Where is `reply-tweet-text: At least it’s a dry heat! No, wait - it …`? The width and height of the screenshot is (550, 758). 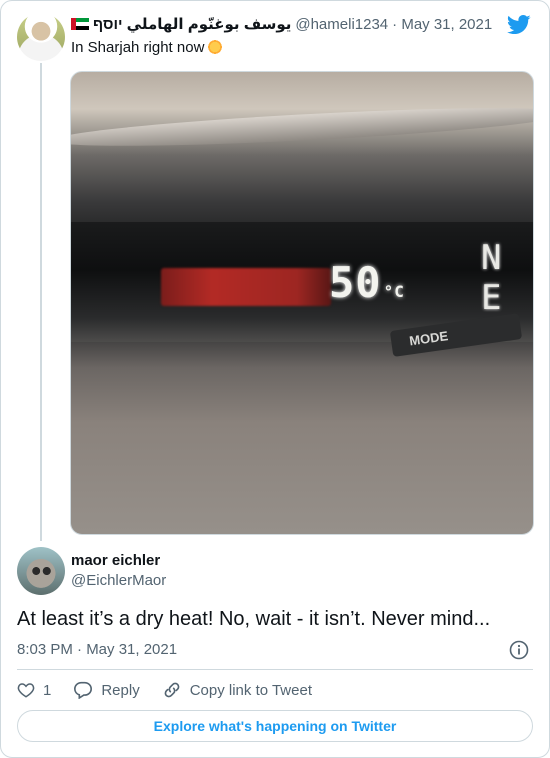
reply-tweet-text: At least it’s a dry heat! No, wait - it … is located at coordinates (254, 619).